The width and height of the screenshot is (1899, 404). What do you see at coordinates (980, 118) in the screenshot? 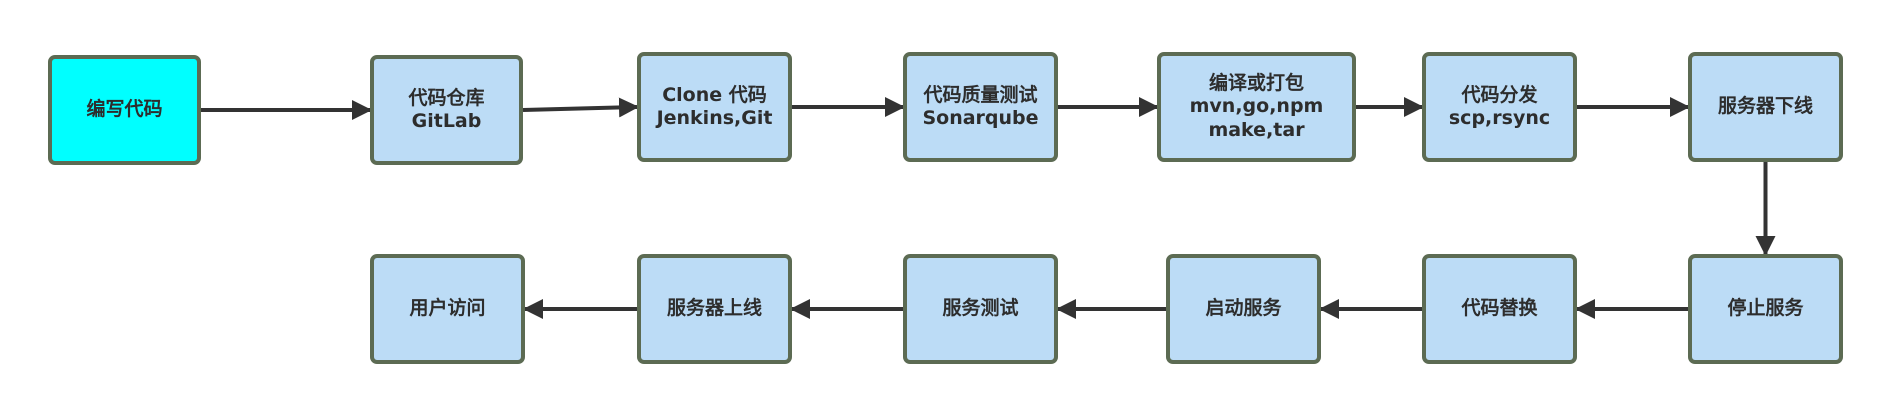
I see `node-label-line: Sonarqube` at bounding box center [980, 118].